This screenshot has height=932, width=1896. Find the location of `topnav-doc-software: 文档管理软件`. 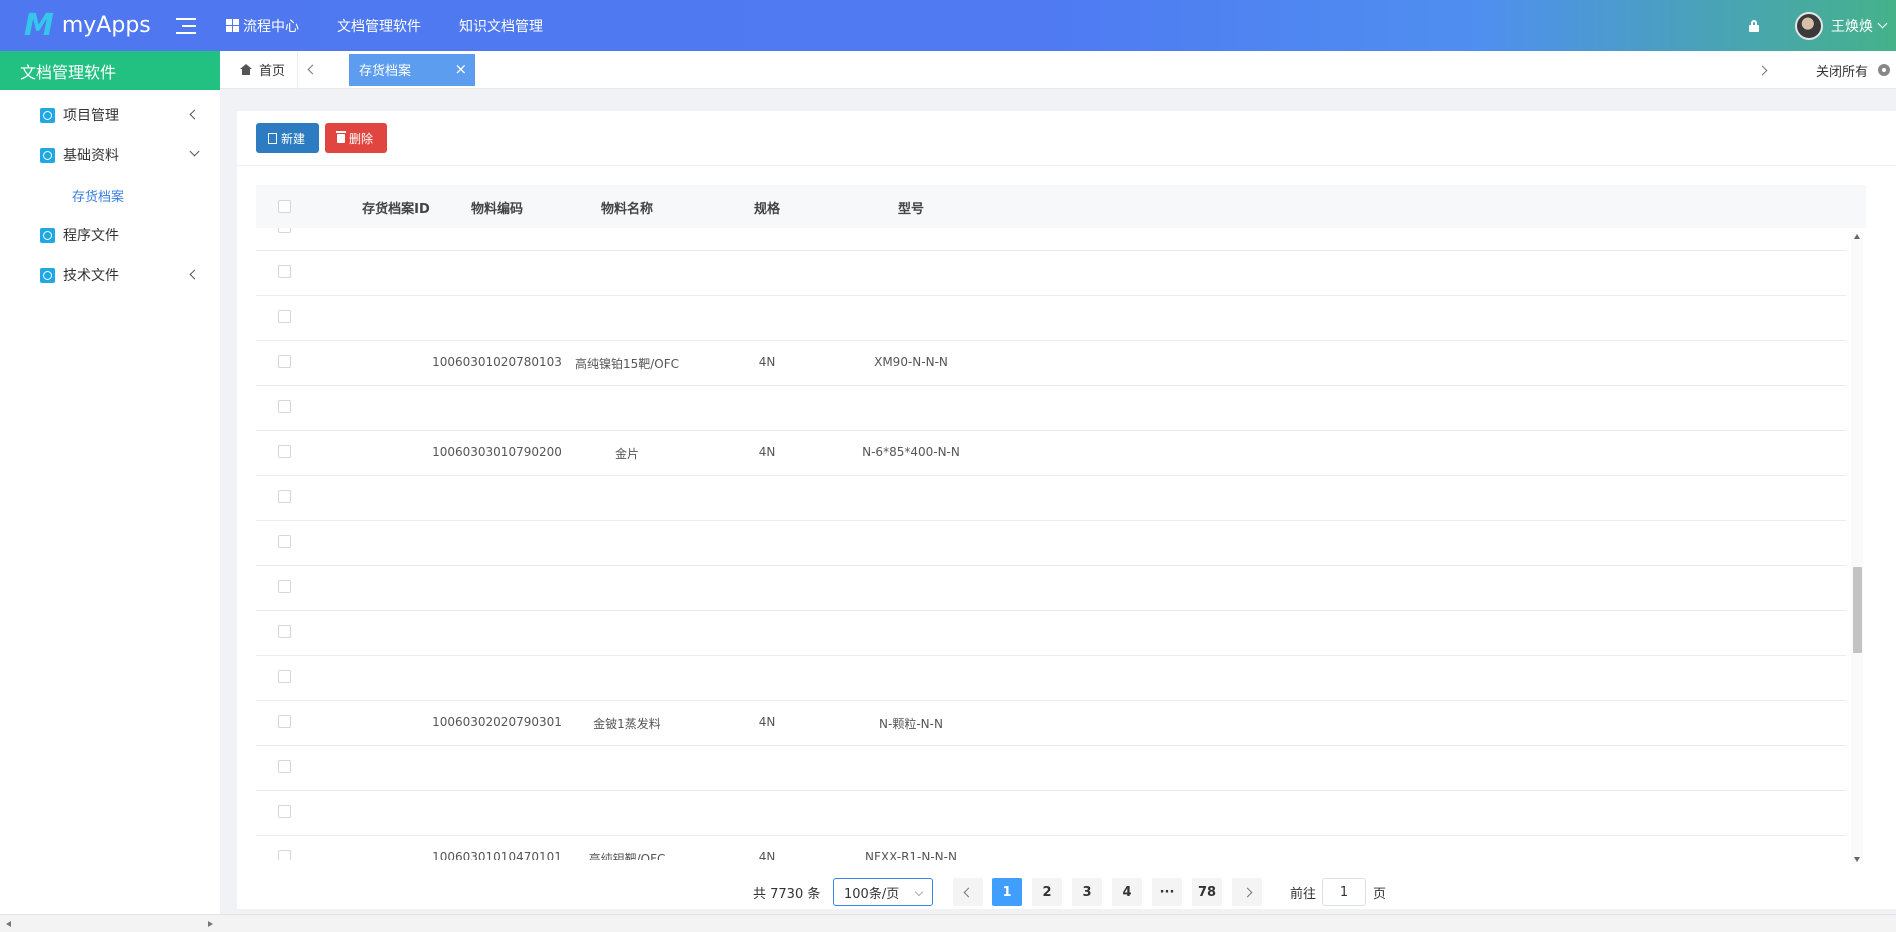

topnav-doc-software: 文档管理软件 is located at coordinates (379, 26).